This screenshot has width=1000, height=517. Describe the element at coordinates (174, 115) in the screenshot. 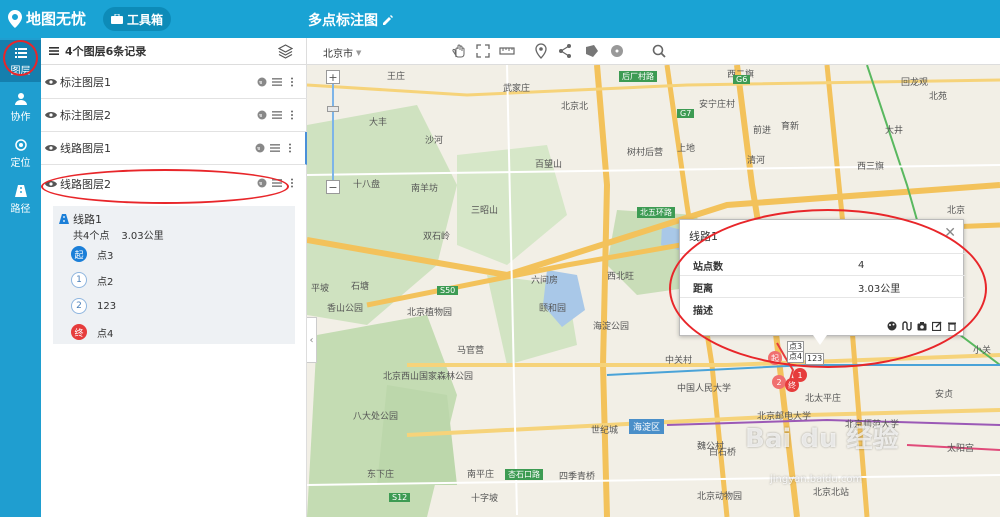

I see `layer-row: 标注图层2` at that location.